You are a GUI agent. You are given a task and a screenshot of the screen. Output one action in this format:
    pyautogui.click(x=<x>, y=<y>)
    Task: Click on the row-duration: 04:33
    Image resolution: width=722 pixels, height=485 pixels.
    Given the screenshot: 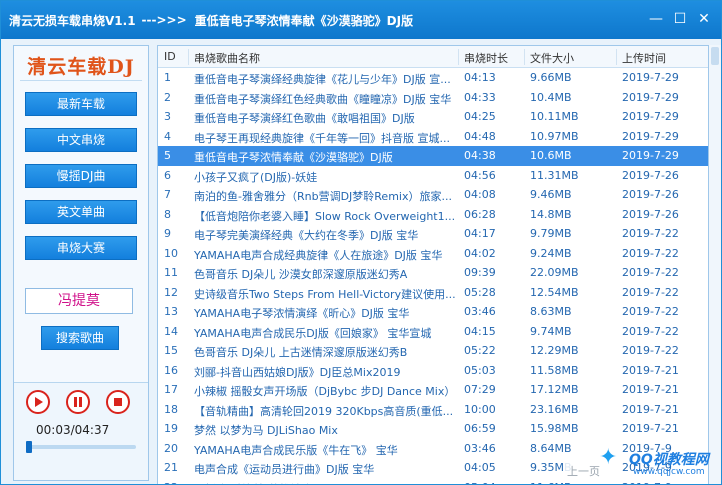 What is the action you would take?
    pyautogui.click(x=480, y=97)
    